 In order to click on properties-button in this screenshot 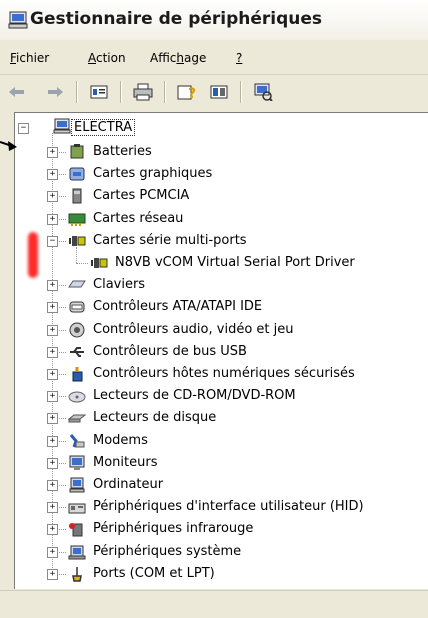, I will do `click(99, 92)`.